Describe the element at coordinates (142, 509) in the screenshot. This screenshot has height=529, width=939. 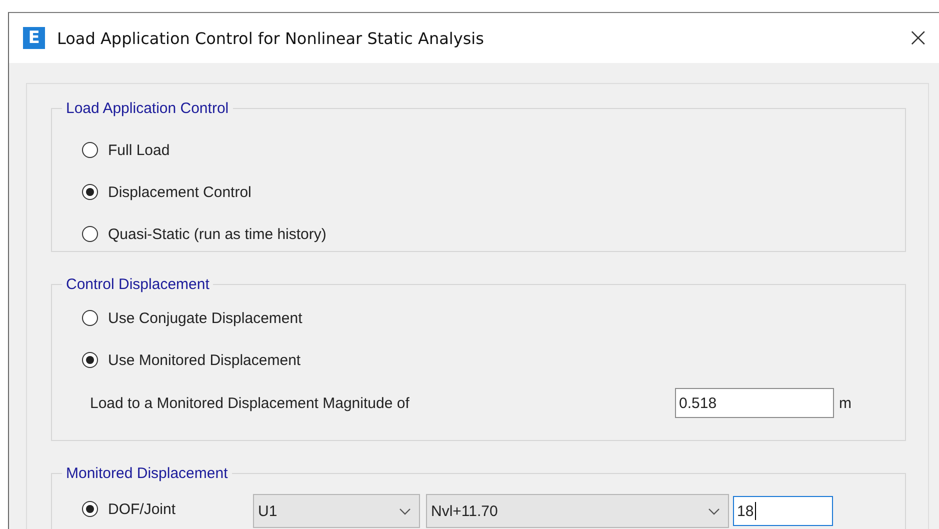
I see `radio-label: DOF/Joint` at that location.